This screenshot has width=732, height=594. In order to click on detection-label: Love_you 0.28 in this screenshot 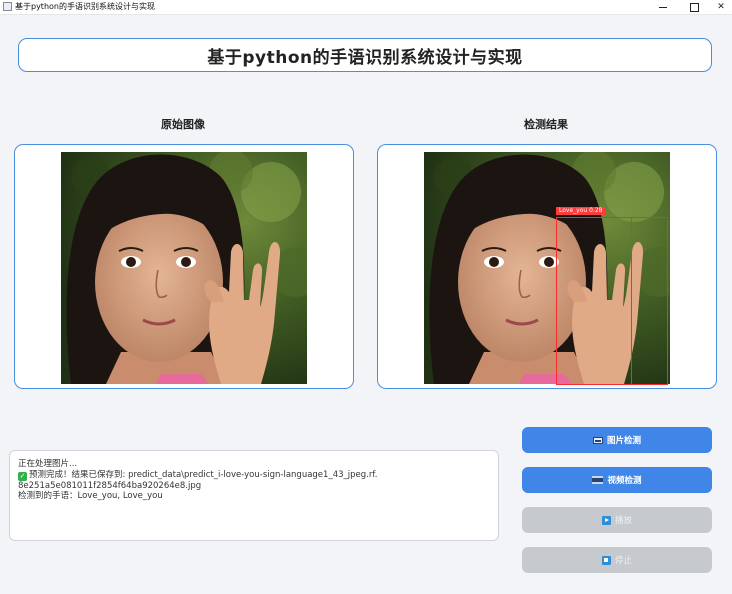, I will do `click(581, 211)`.